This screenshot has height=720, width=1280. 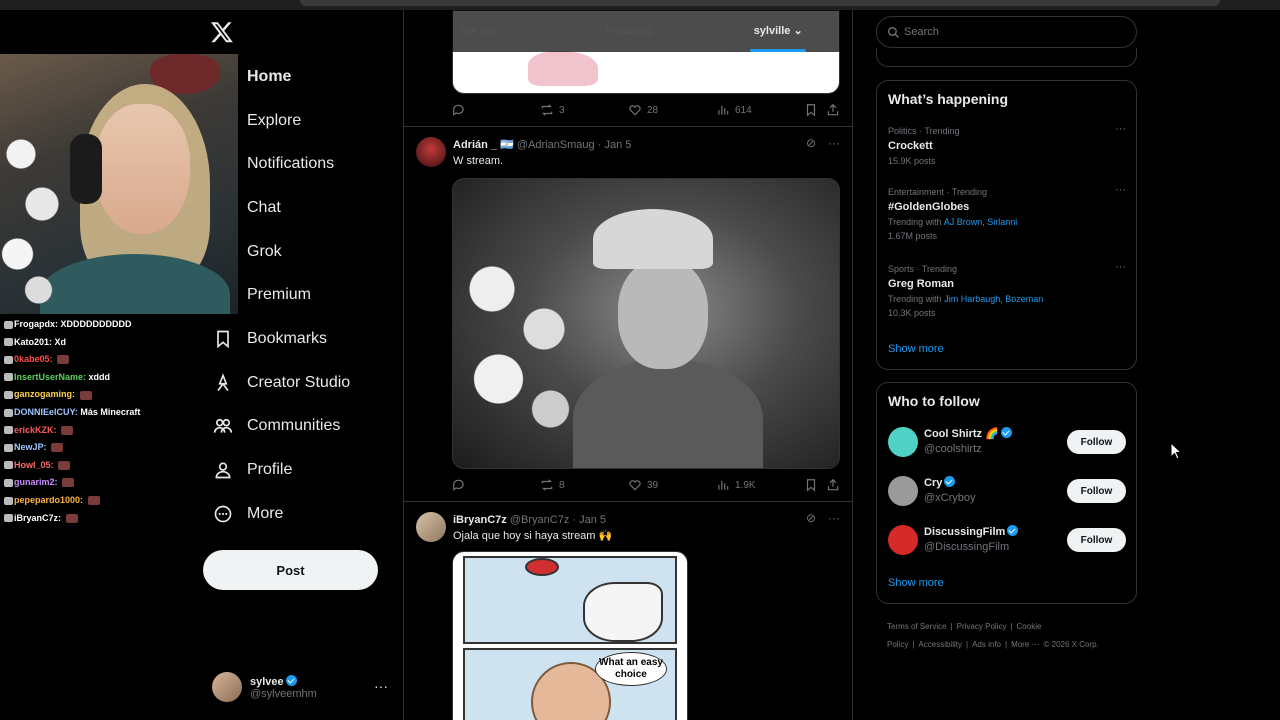 What do you see at coordinates (300, 77) in the screenshot?
I see `nav-item-home: Home` at bounding box center [300, 77].